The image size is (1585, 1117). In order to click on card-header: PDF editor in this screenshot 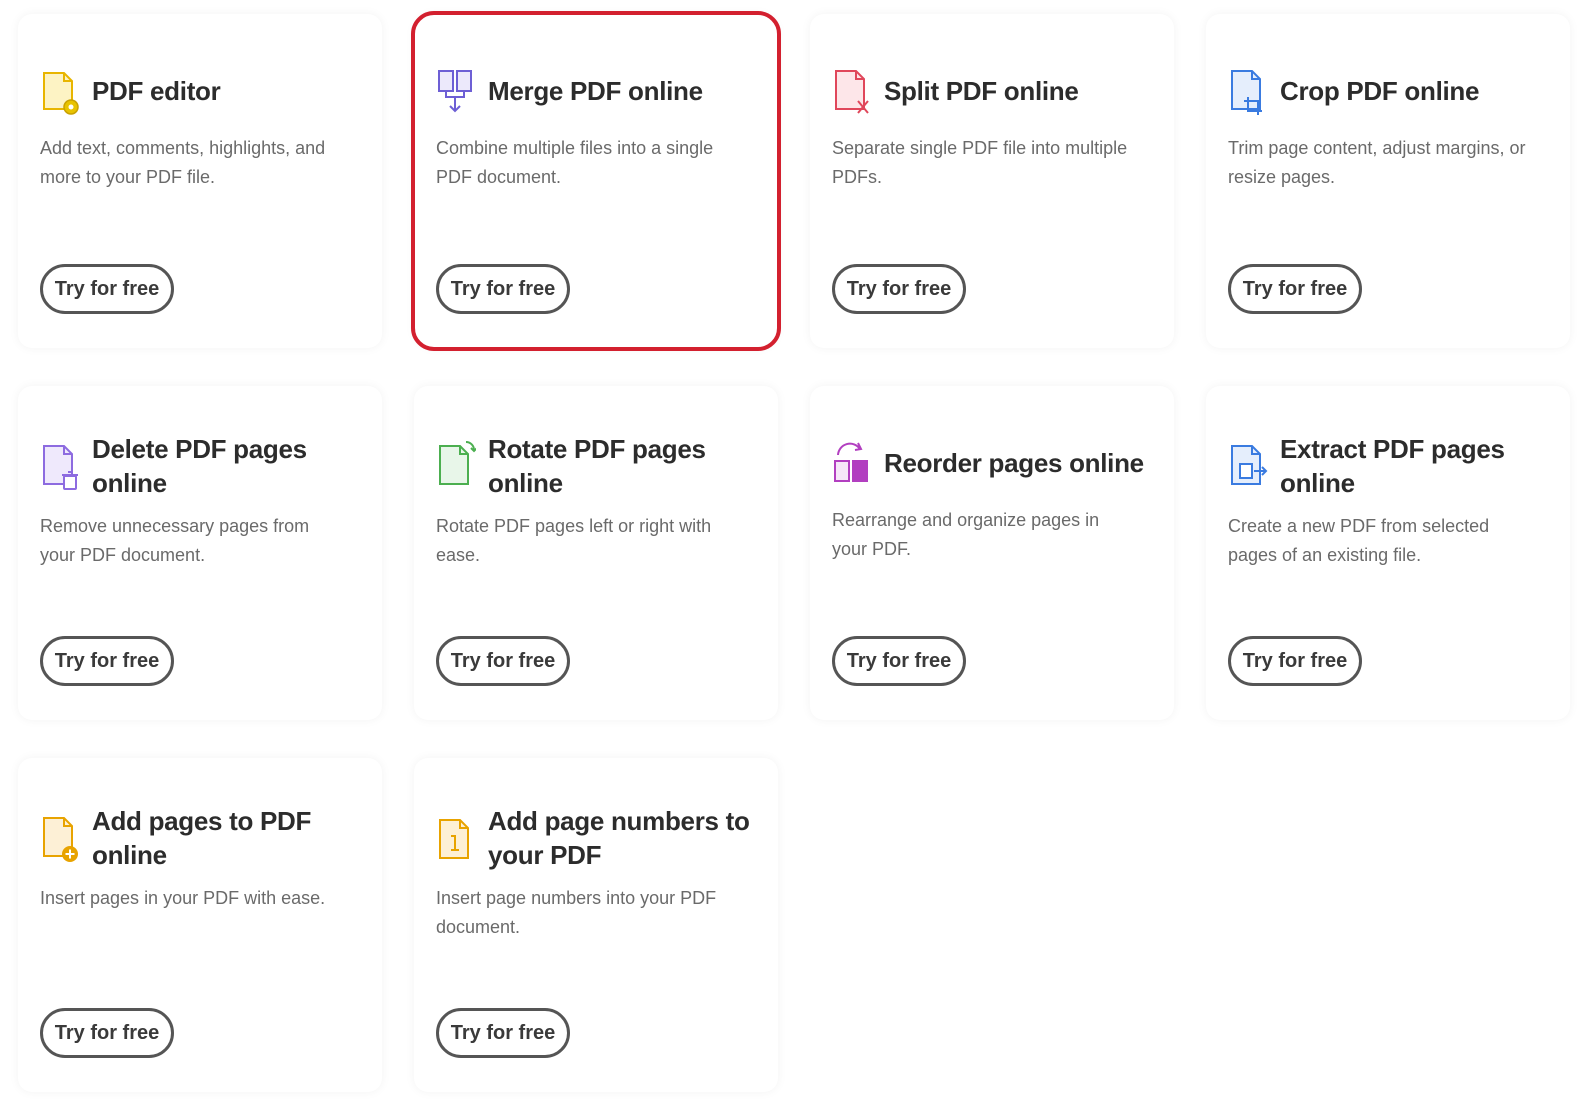, I will do `click(200, 91)`.